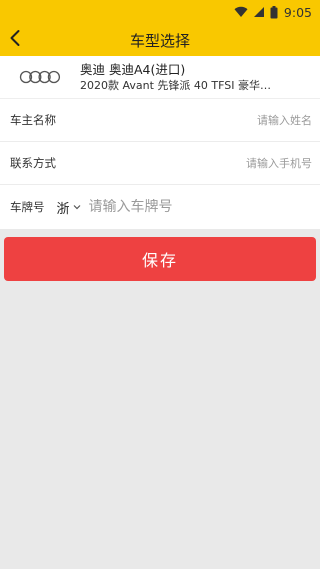 Image resolution: width=320 pixels, height=569 pixels. I want to click on owner-name-input, so click(184, 120).